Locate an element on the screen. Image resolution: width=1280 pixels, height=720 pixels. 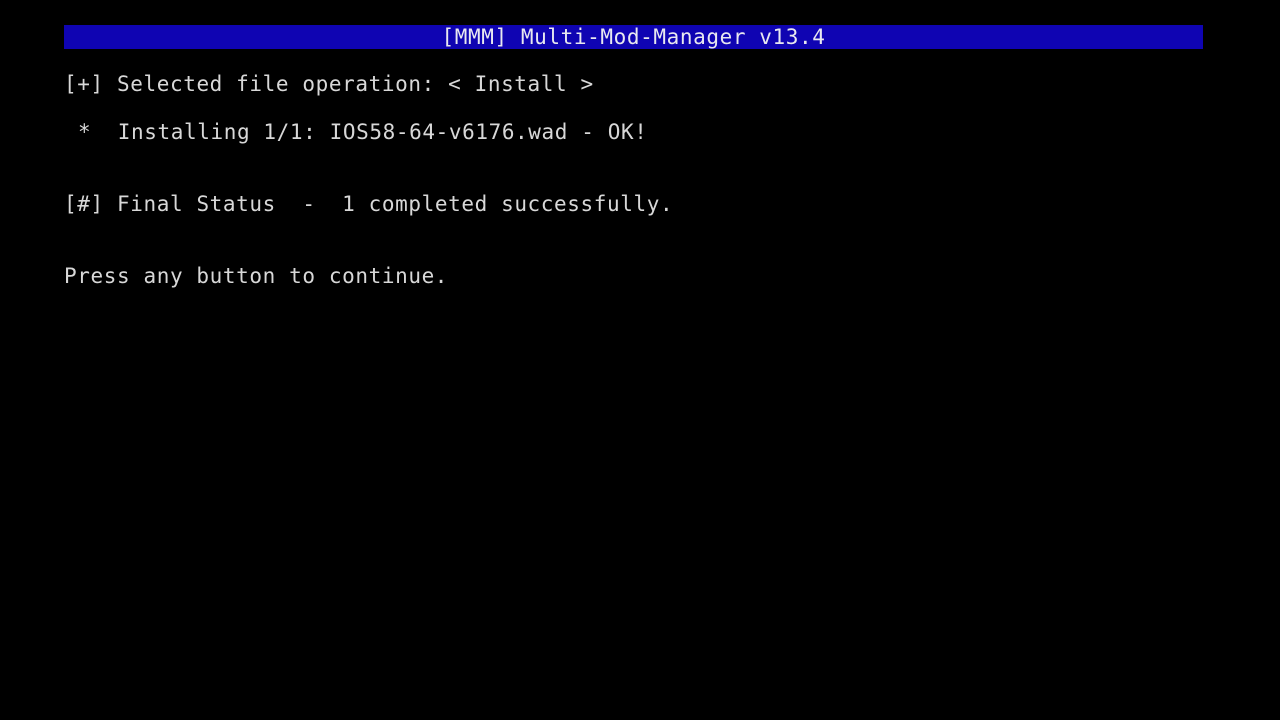
operation-prev-arrow: < is located at coordinates (454, 84).